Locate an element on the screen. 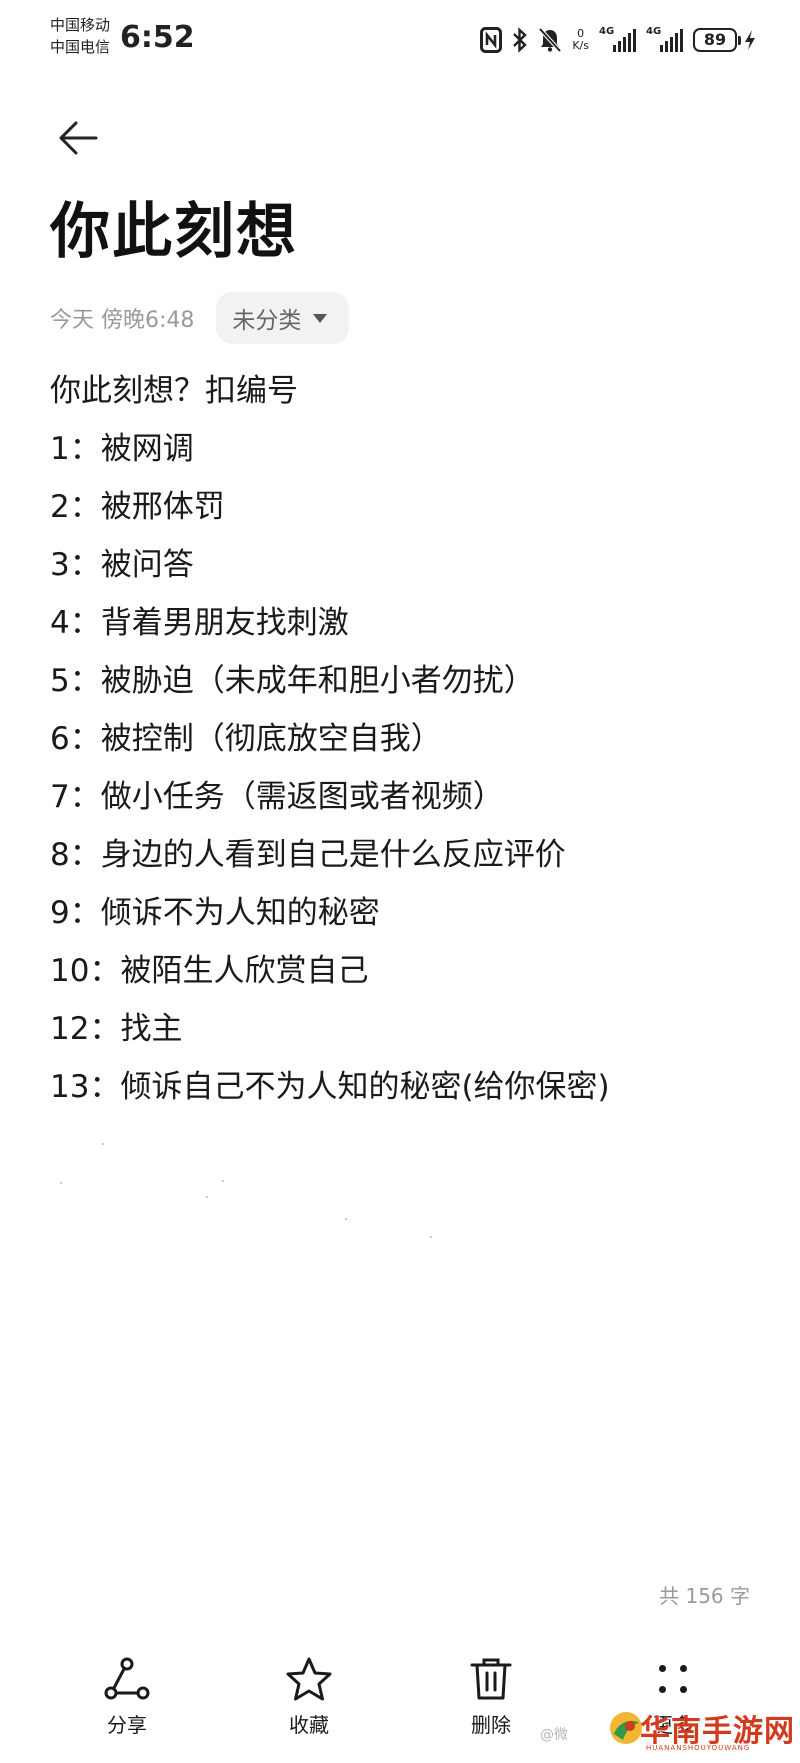 Image resolution: width=800 pixels, height=1763 pixels. status-icons: 0 K/s 4G 4G 89 is located at coordinates (618, 40).